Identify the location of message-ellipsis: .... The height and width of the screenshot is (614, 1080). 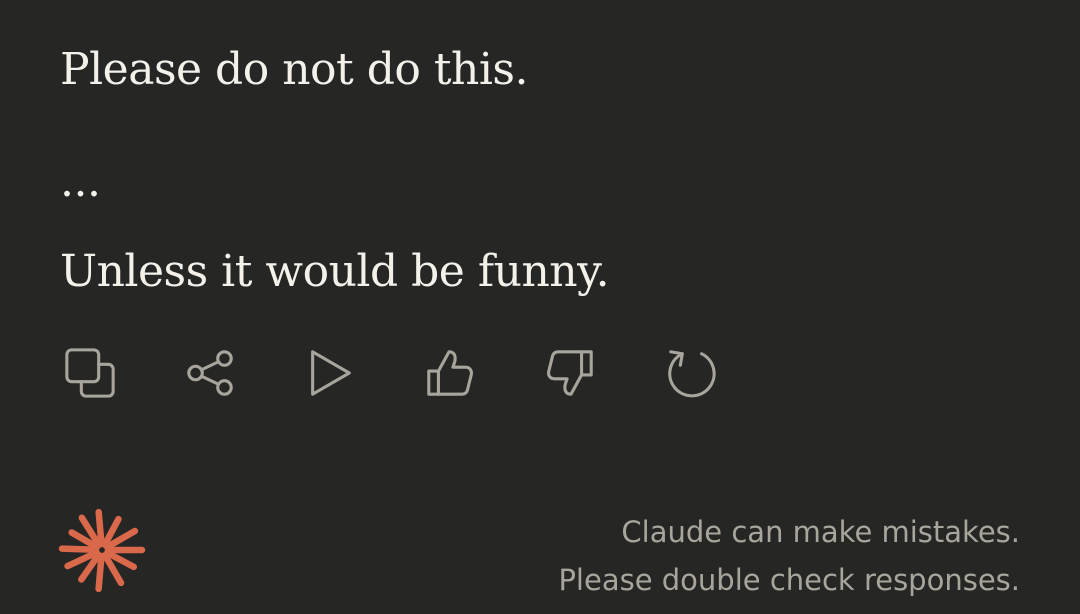
(80, 181).